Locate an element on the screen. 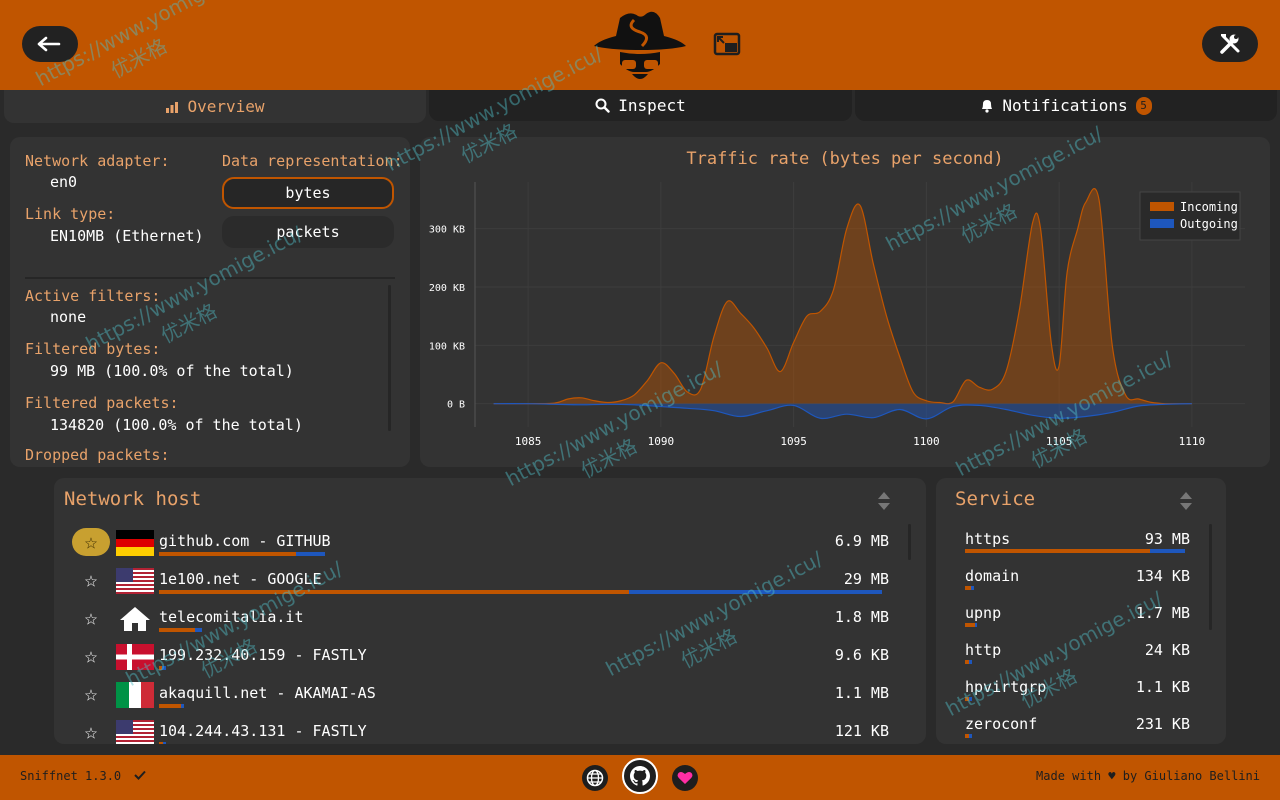 Image resolution: width=1280 pixels, height=800 pixels. github-icon is located at coordinates (640, 776).